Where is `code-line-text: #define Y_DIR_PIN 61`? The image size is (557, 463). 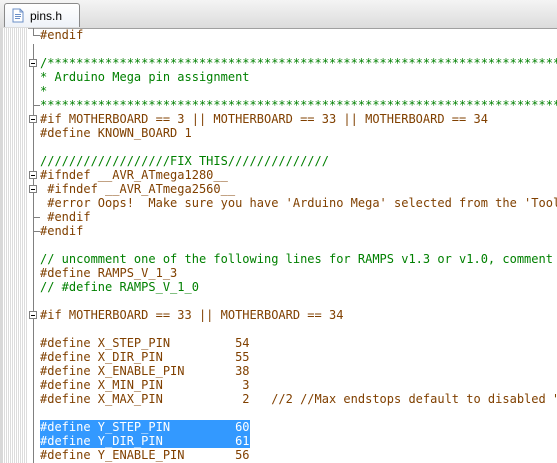 code-line-text: #define Y_DIR_PIN 61 is located at coordinates (145, 441).